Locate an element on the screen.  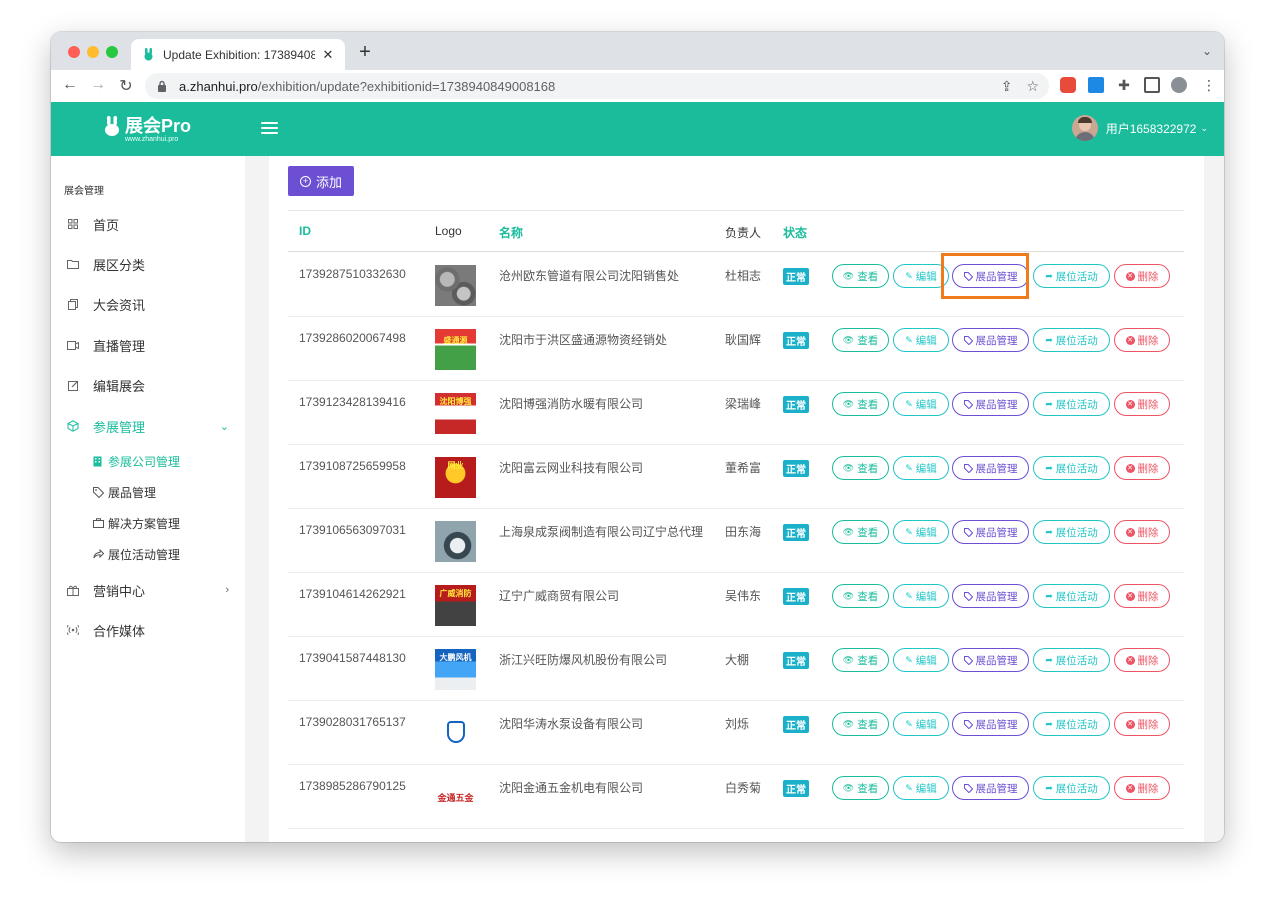
column-header-name: 名称 is located at coordinates (511, 232).